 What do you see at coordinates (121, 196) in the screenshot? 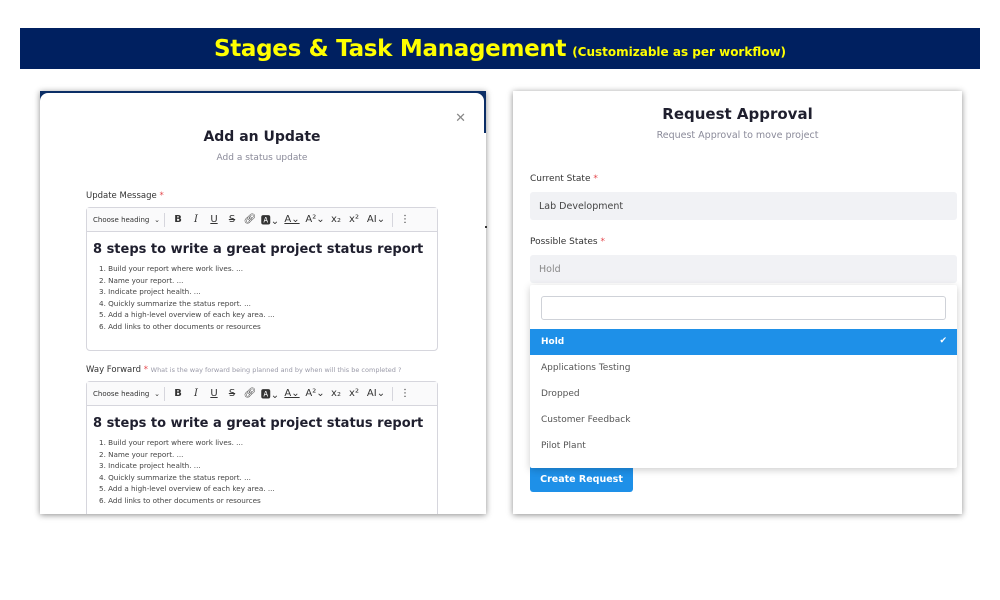
I see `update-message-label-text: Update Message` at bounding box center [121, 196].